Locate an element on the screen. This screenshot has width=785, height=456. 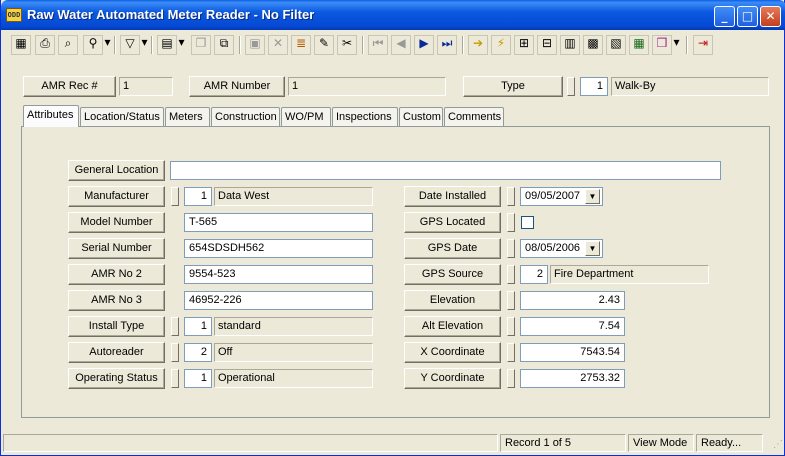
gps-located-checkbox is located at coordinates (527, 222).